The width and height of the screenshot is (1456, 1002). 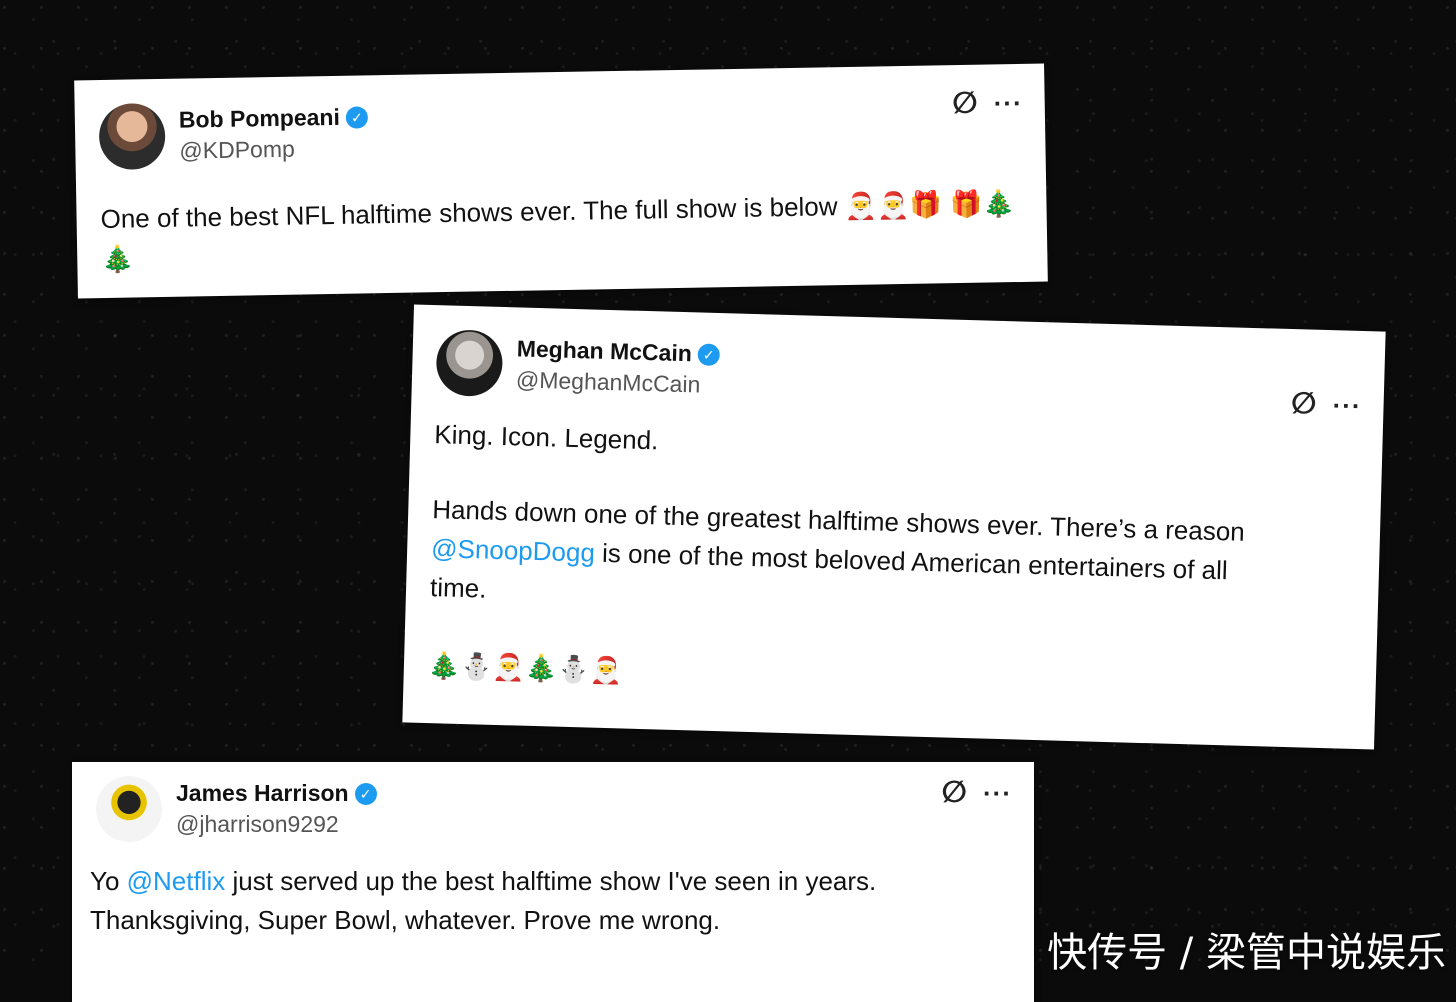 What do you see at coordinates (259, 119) in the screenshot?
I see `author-name: Bob Pompeani` at bounding box center [259, 119].